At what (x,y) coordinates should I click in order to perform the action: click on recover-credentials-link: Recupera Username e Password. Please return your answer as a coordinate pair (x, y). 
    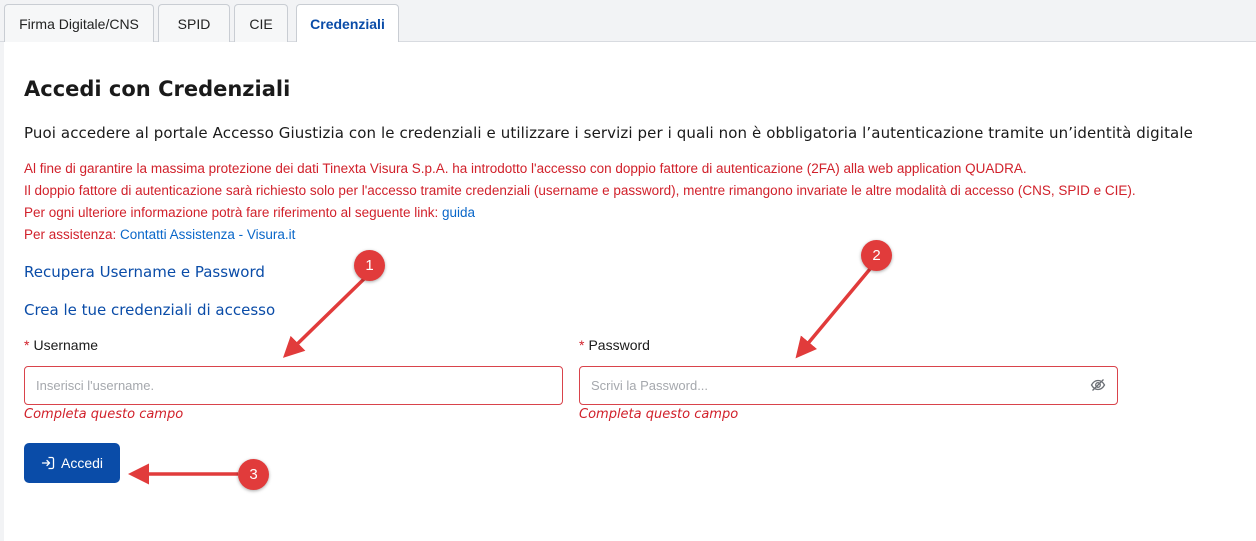
    Looking at the image, I should click on (144, 272).